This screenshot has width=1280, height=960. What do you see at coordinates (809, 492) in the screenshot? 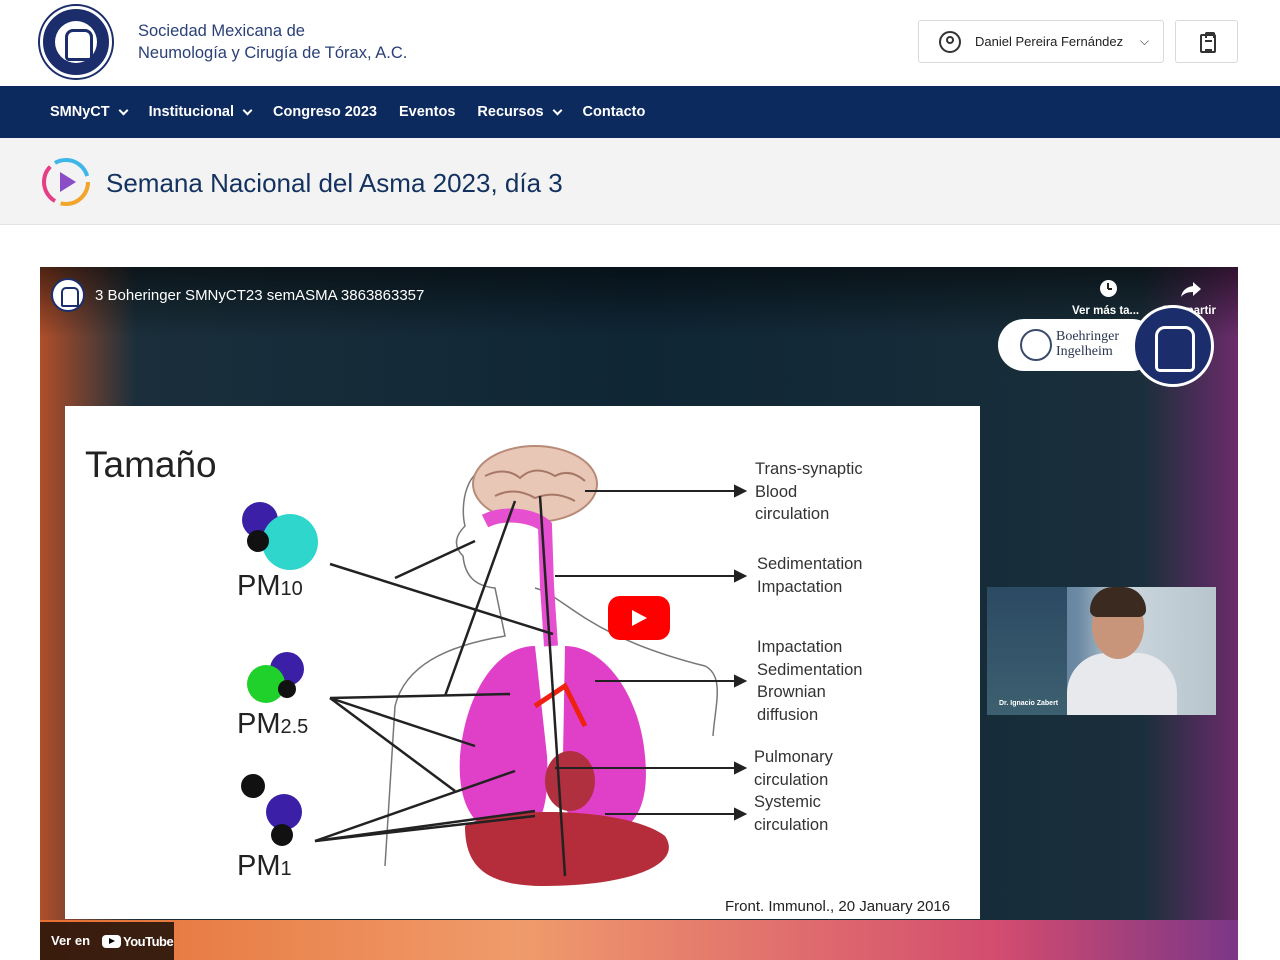
I see `effect-list-1: Trans-synaptic Blood circulation` at bounding box center [809, 492].